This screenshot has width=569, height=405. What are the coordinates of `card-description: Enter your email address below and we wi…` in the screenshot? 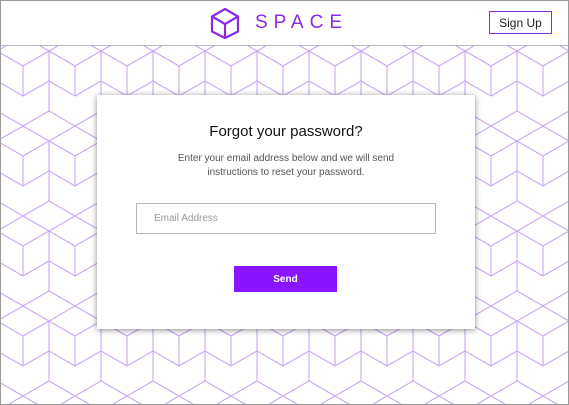 It's located at (286, 165).